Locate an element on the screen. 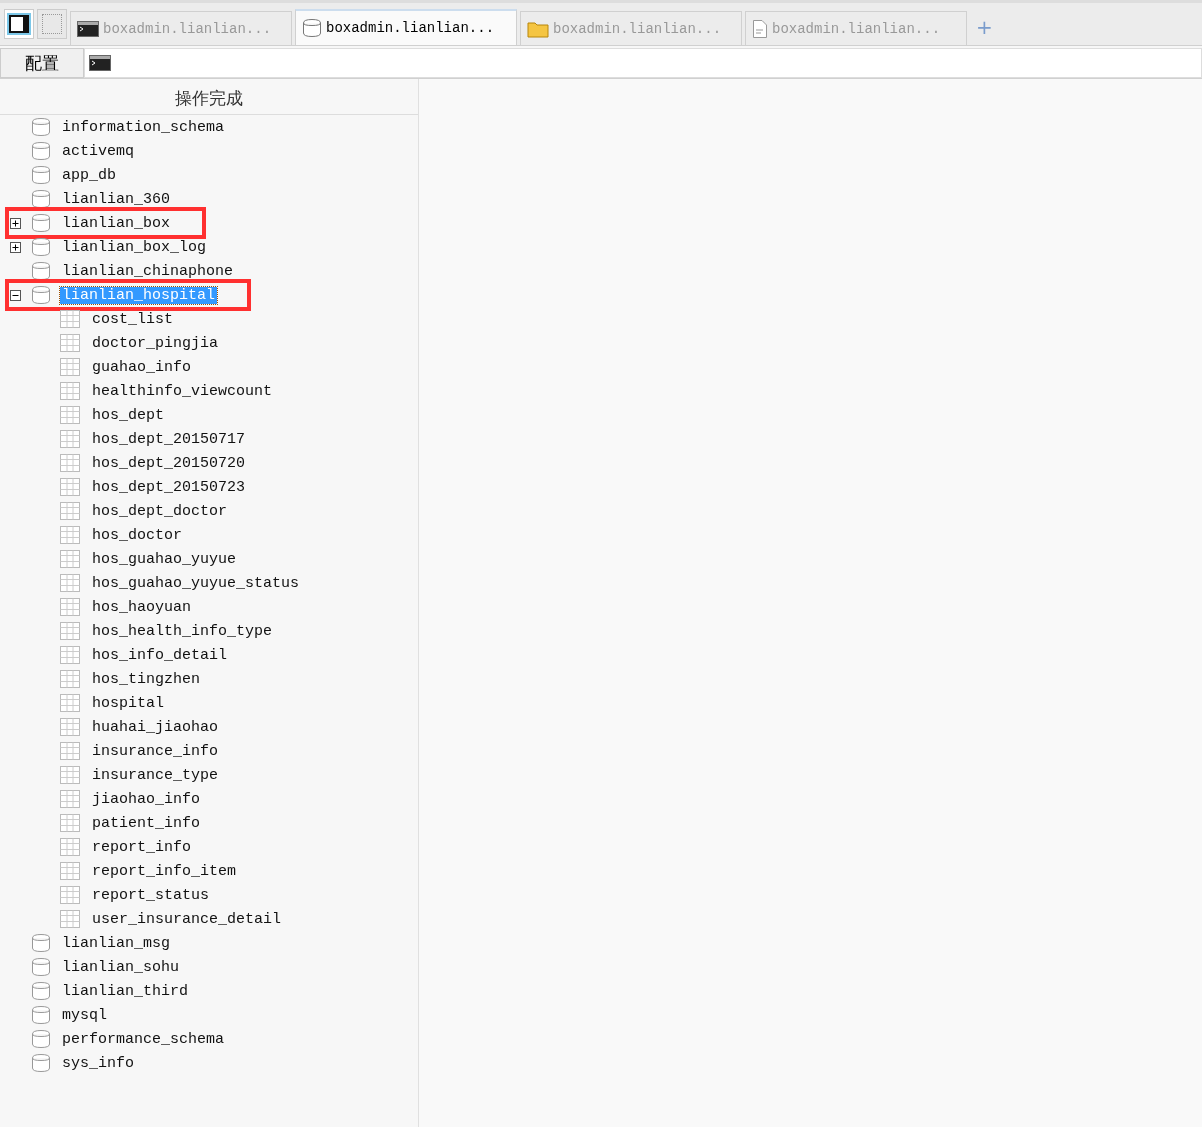  tree-item: hos_doctor is located at coordinates (137, 535).